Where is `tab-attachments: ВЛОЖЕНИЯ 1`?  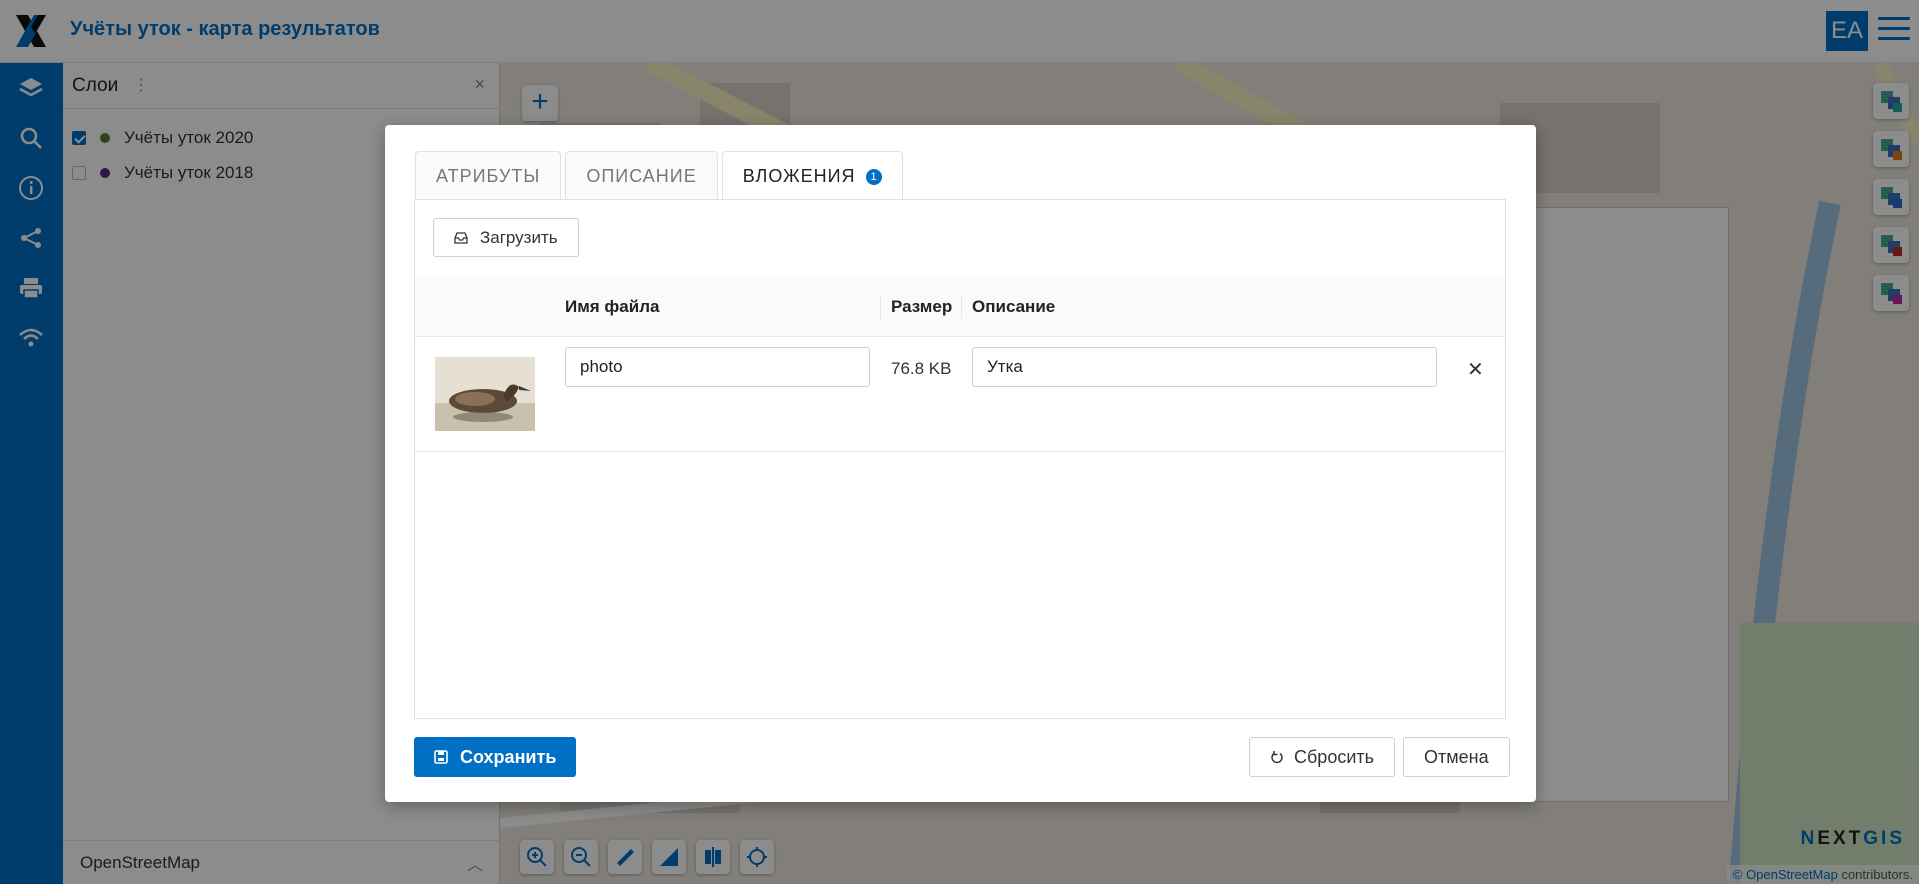
tab-attachments: ВЛОЖЕНИЯ 1 is located at coordinates (812, 176).